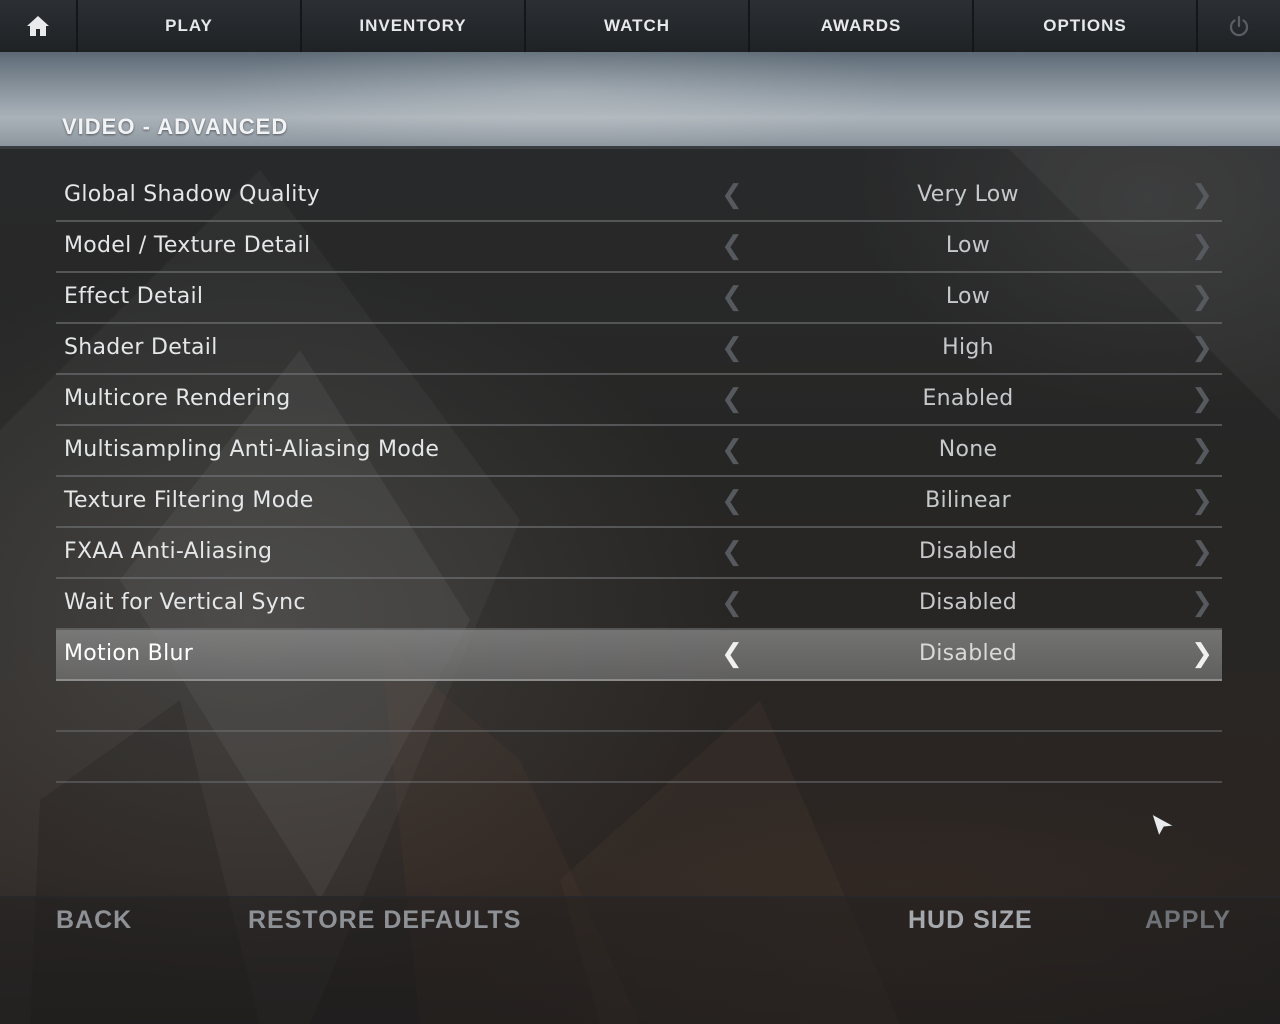 The width and height of the screenshot is (1280, 1024). I want to click on tab-watch: WATCH, so click(638, 26).